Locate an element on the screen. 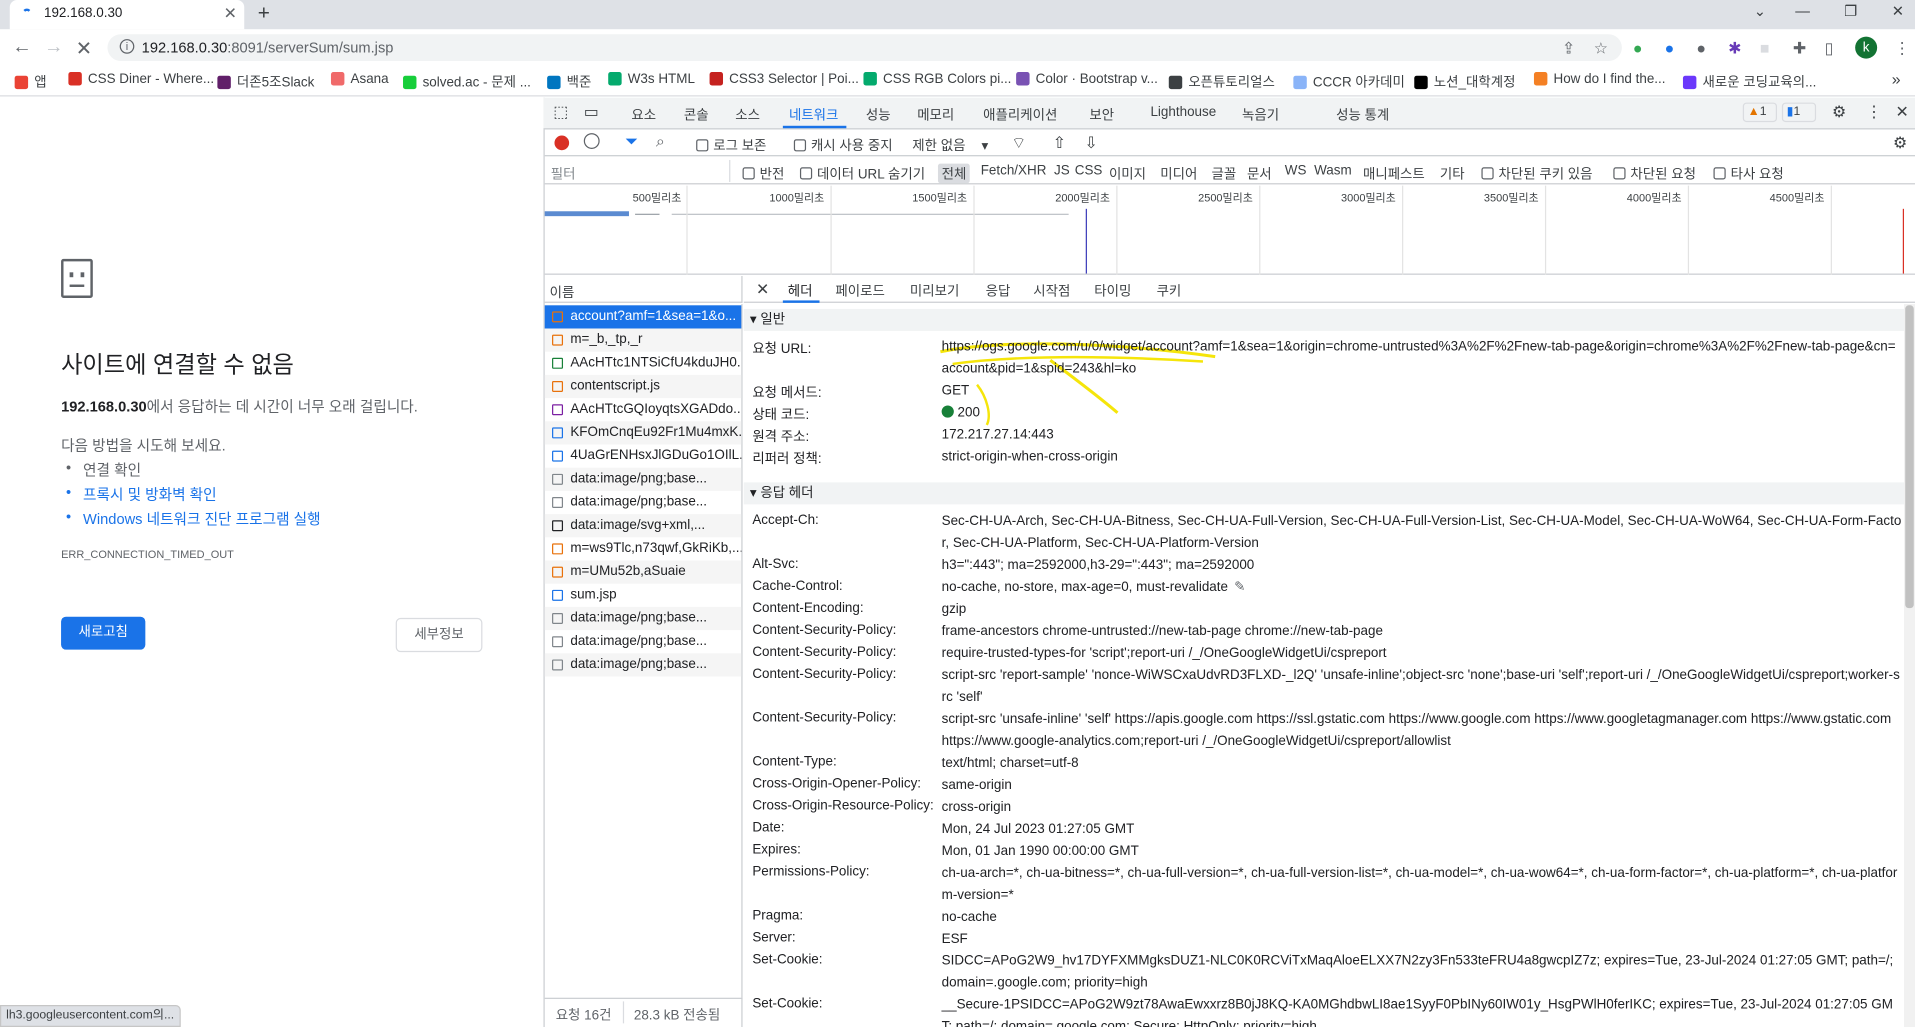 Image resolution: width=1915 pixels, height=1027 pixels. bookmark-item: 노션_대학계정 is located at coordinates (1464, 82).